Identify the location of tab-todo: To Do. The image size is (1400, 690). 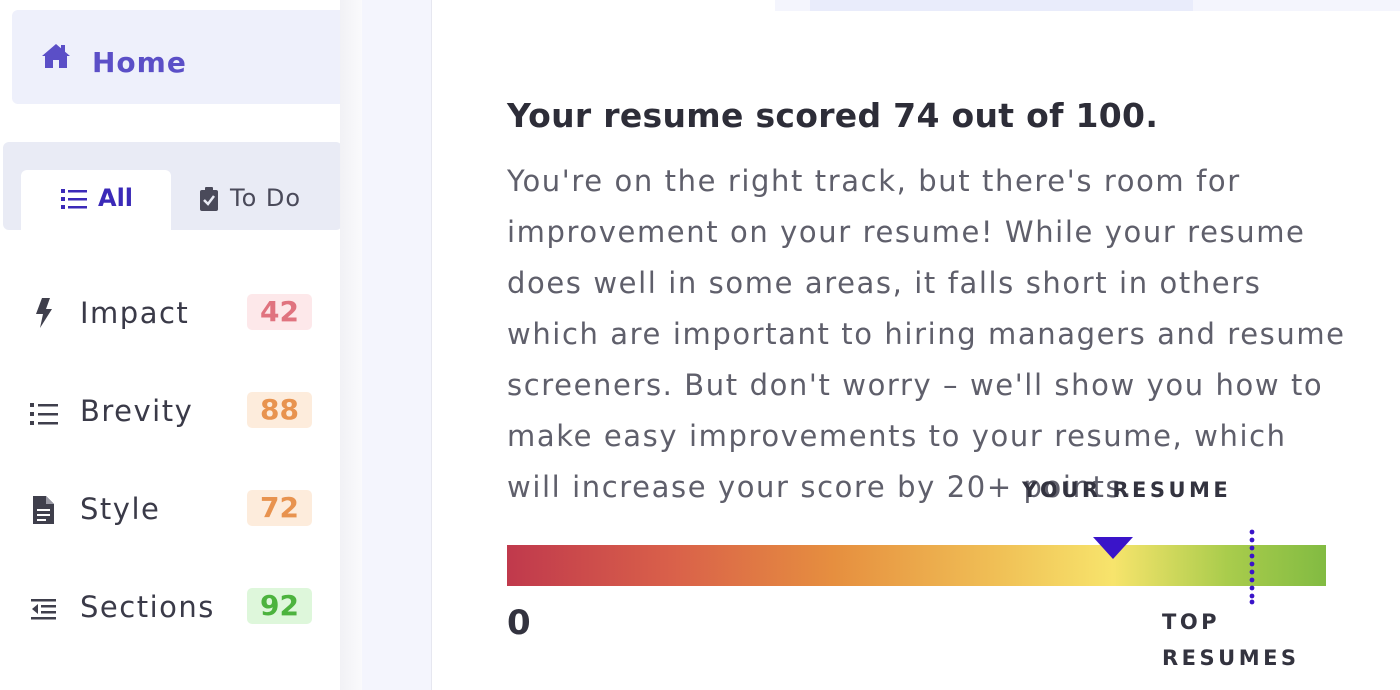
(265, 198).